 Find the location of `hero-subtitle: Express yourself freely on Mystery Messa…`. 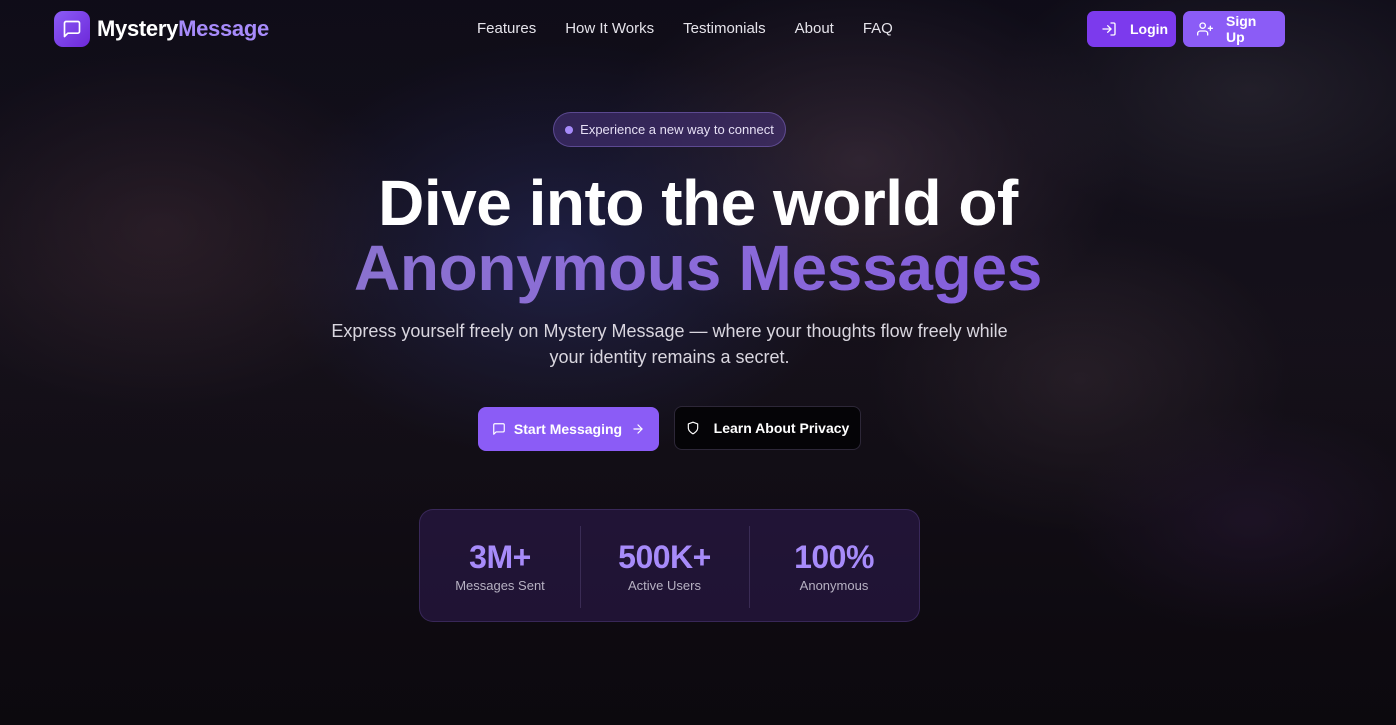

hero-subtitle: Express yourself freely on Mystery Messa… is located at coordinates (669, 344).